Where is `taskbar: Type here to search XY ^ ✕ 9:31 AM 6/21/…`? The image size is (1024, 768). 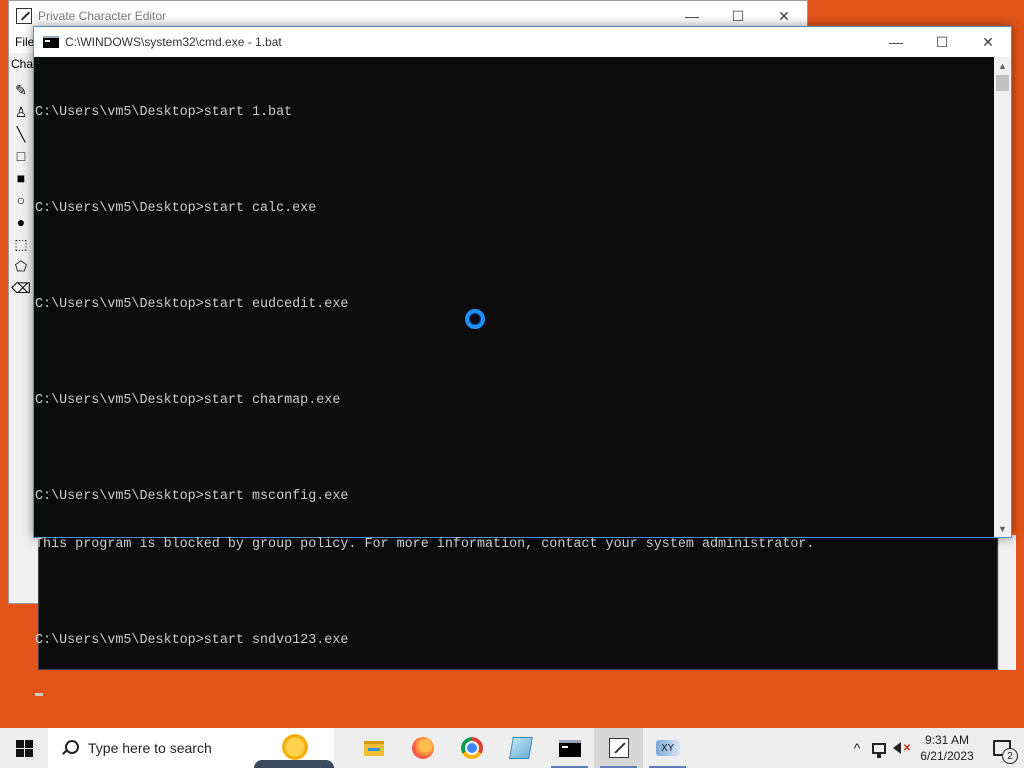 taskbar: Type here to search XY ^ ✕ 9:31 AM 6/21/… is located at coordinates (512, 748).